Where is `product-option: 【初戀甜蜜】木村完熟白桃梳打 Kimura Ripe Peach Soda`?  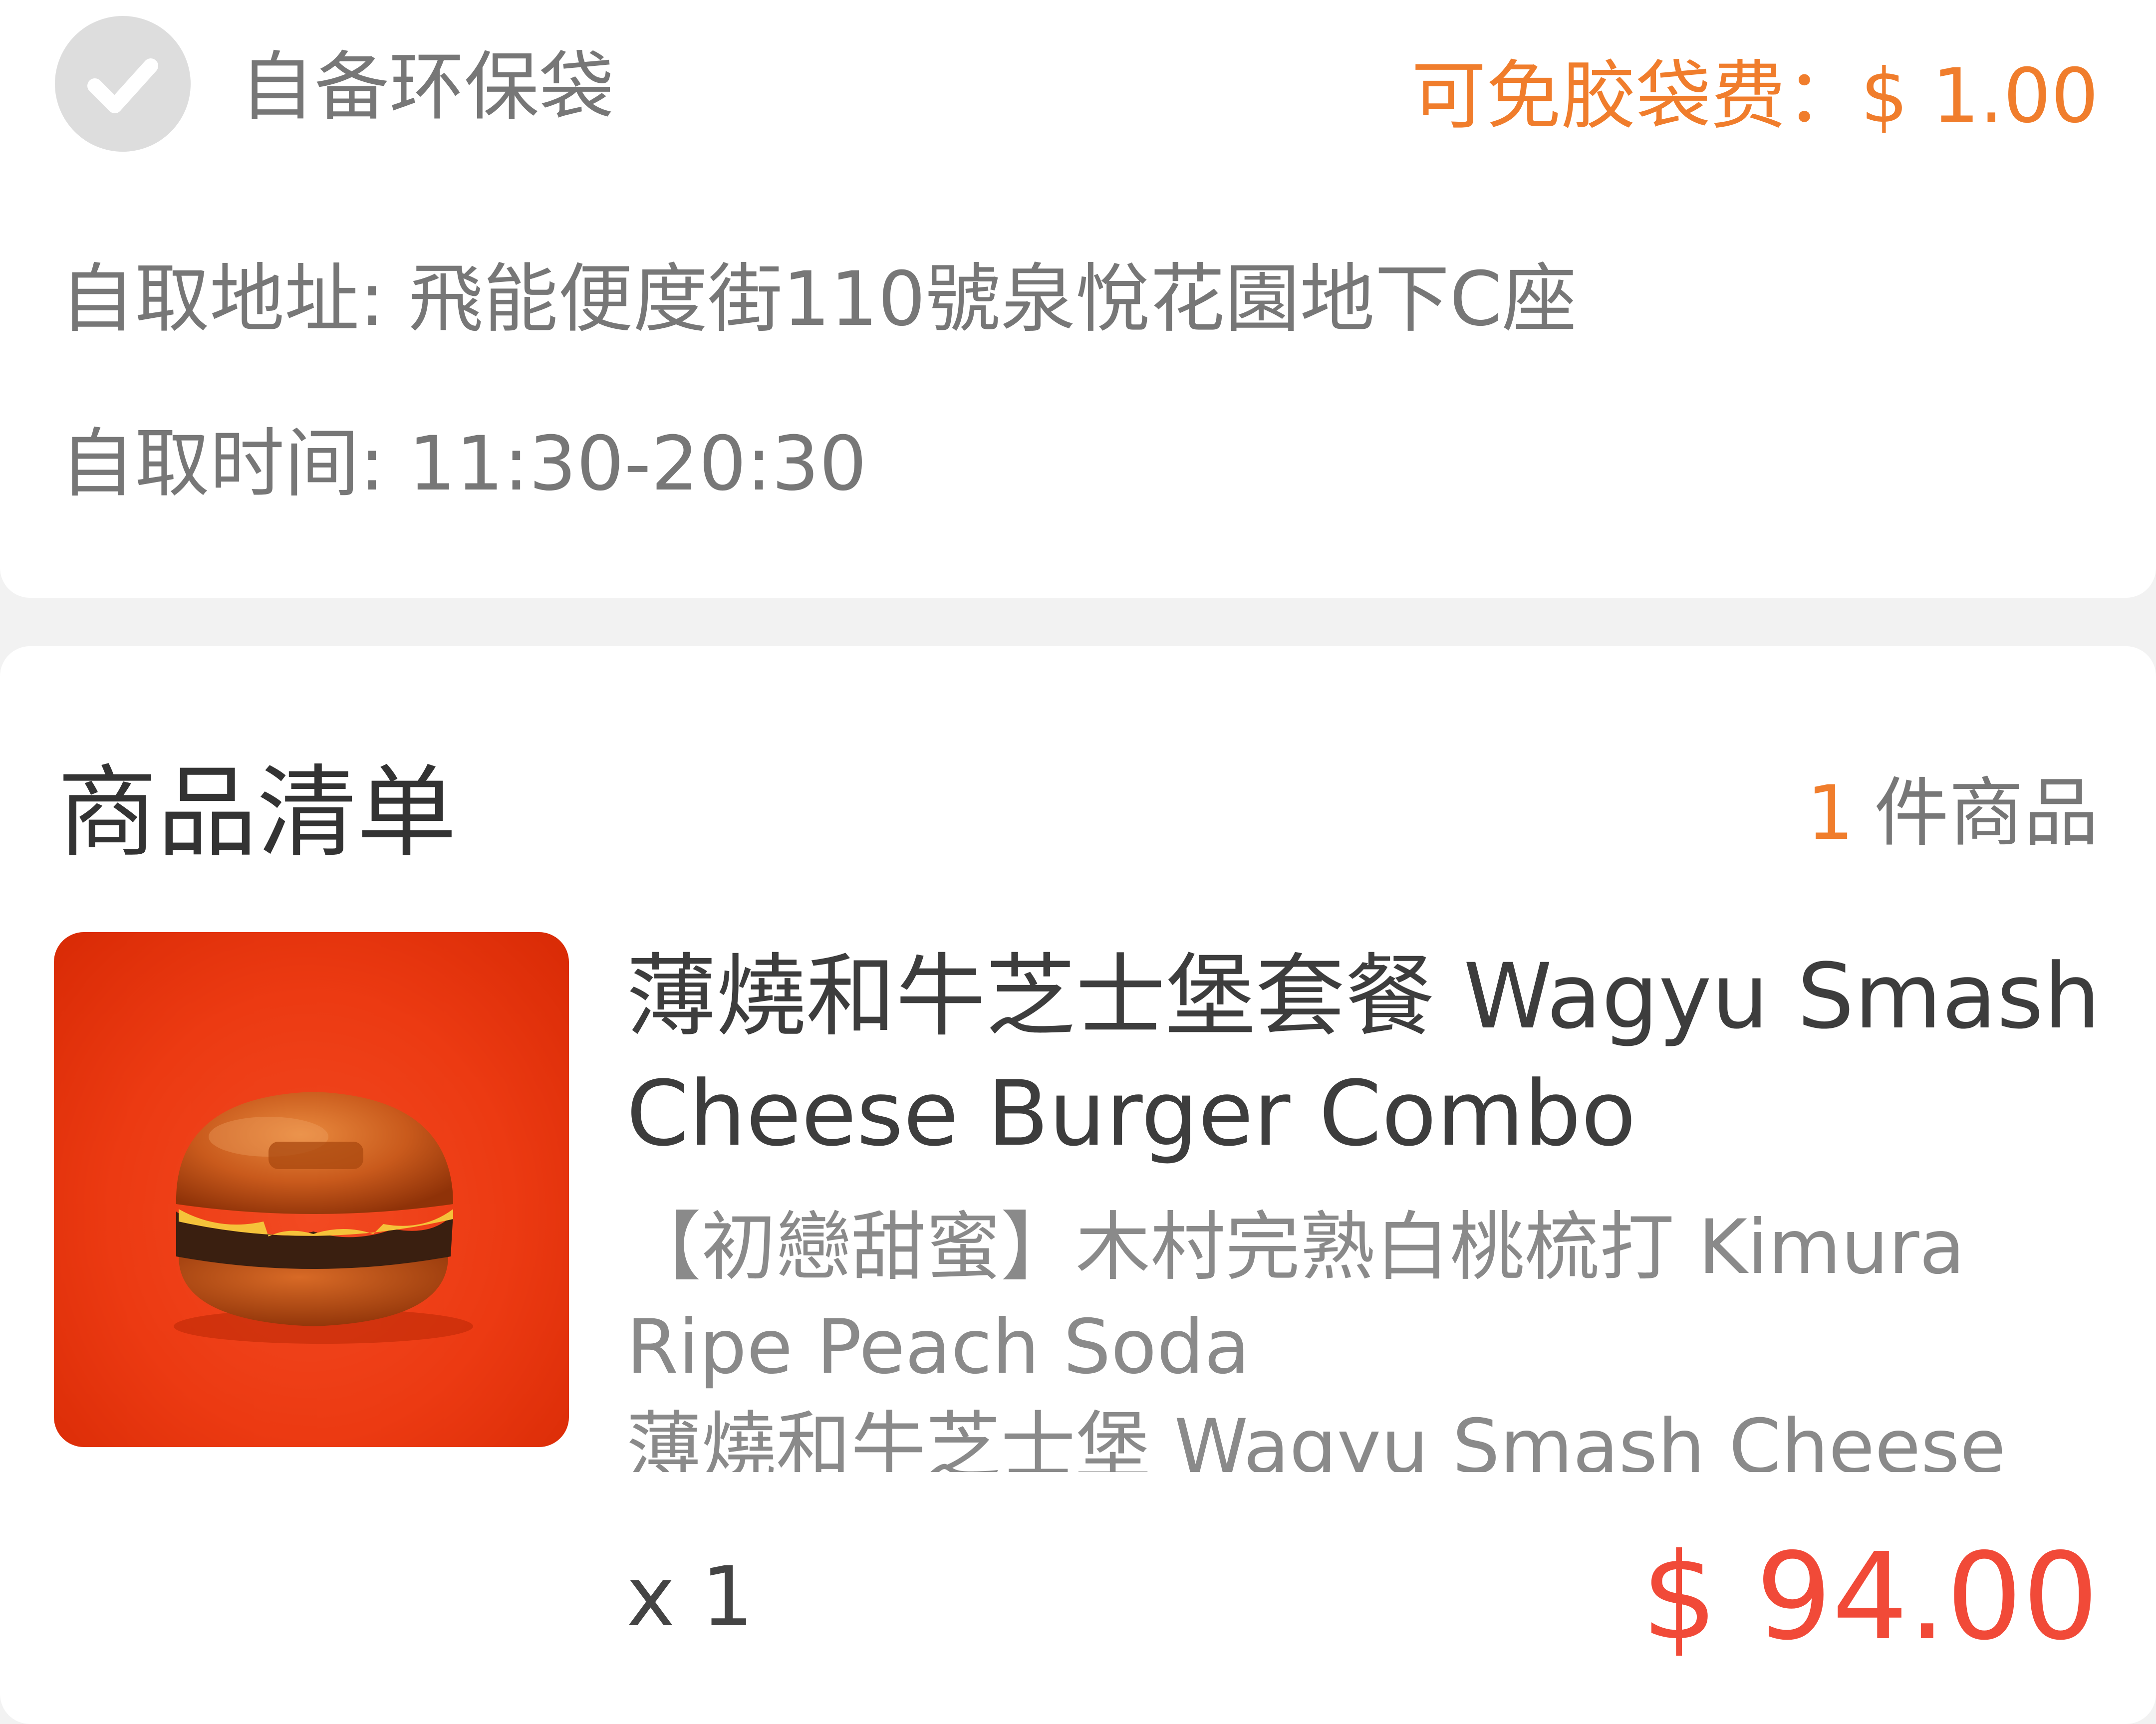
product-option: 【初戀甜蜜】木村完熟白桃梳打 Kimura Ripe Peach Soda is located at coordinates (1295, 1297).